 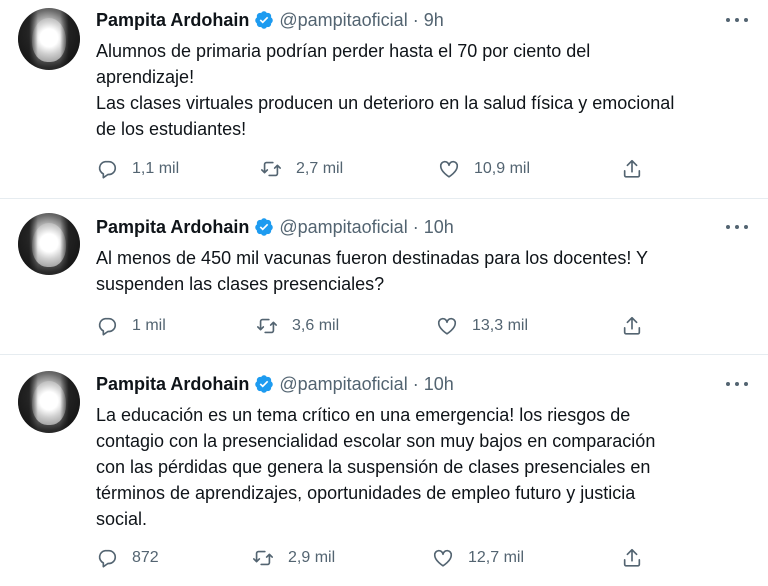 I want to click on like-button: 10,9 mil, so click(x=484, y=169).